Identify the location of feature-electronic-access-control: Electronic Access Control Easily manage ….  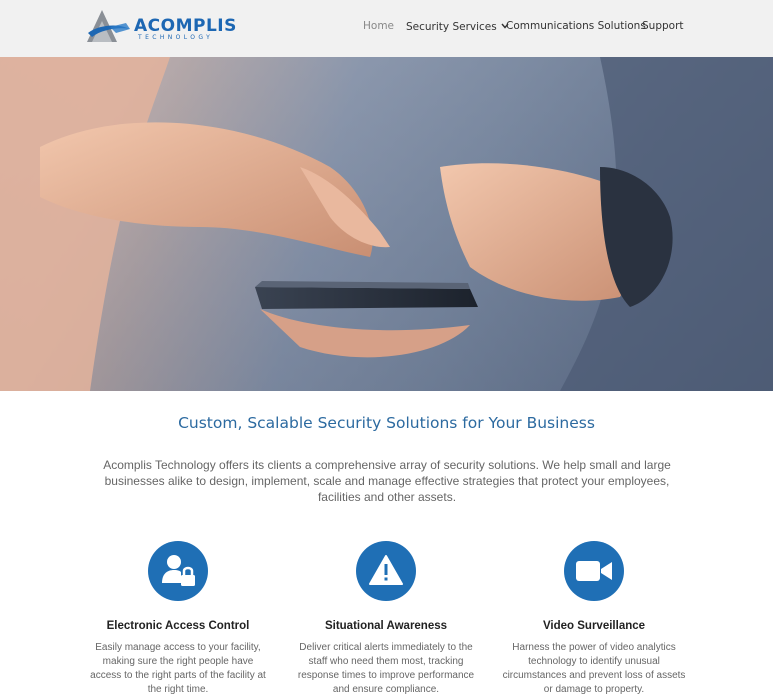
(178, 619).